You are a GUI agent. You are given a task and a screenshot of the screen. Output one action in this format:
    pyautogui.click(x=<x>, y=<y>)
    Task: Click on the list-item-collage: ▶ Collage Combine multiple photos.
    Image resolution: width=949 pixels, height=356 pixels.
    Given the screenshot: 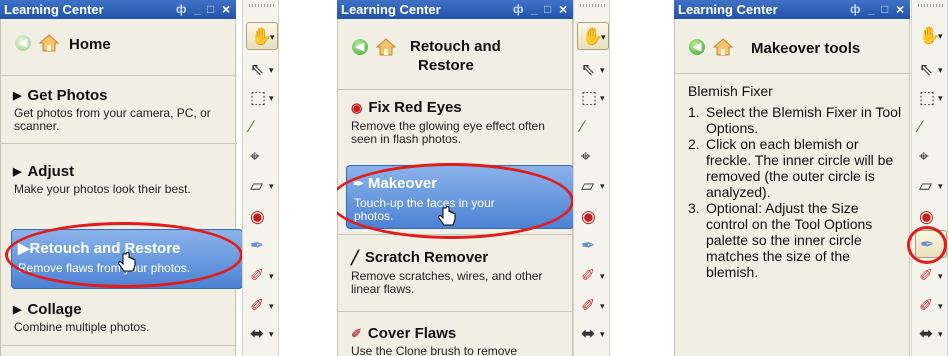 What is the action you would take?
    pyautogui.click(x=119, y=321)
    